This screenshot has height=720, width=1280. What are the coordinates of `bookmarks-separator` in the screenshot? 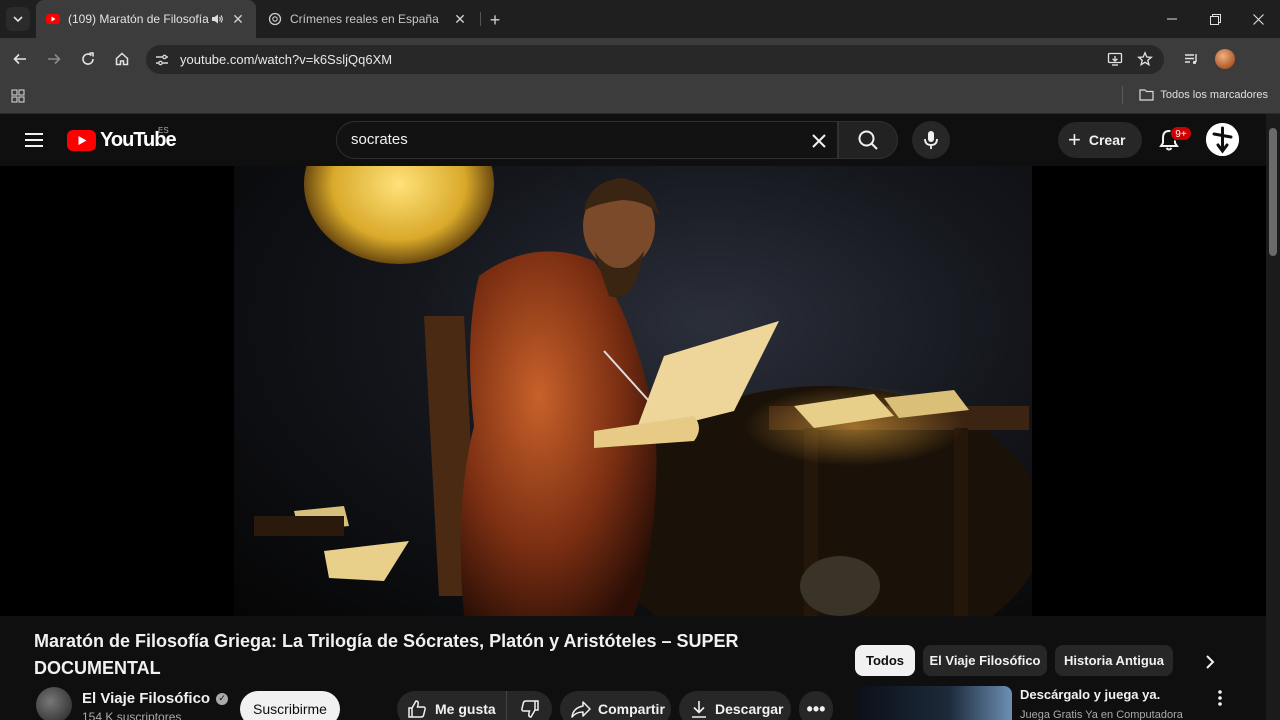 It's located at (1122, 95).